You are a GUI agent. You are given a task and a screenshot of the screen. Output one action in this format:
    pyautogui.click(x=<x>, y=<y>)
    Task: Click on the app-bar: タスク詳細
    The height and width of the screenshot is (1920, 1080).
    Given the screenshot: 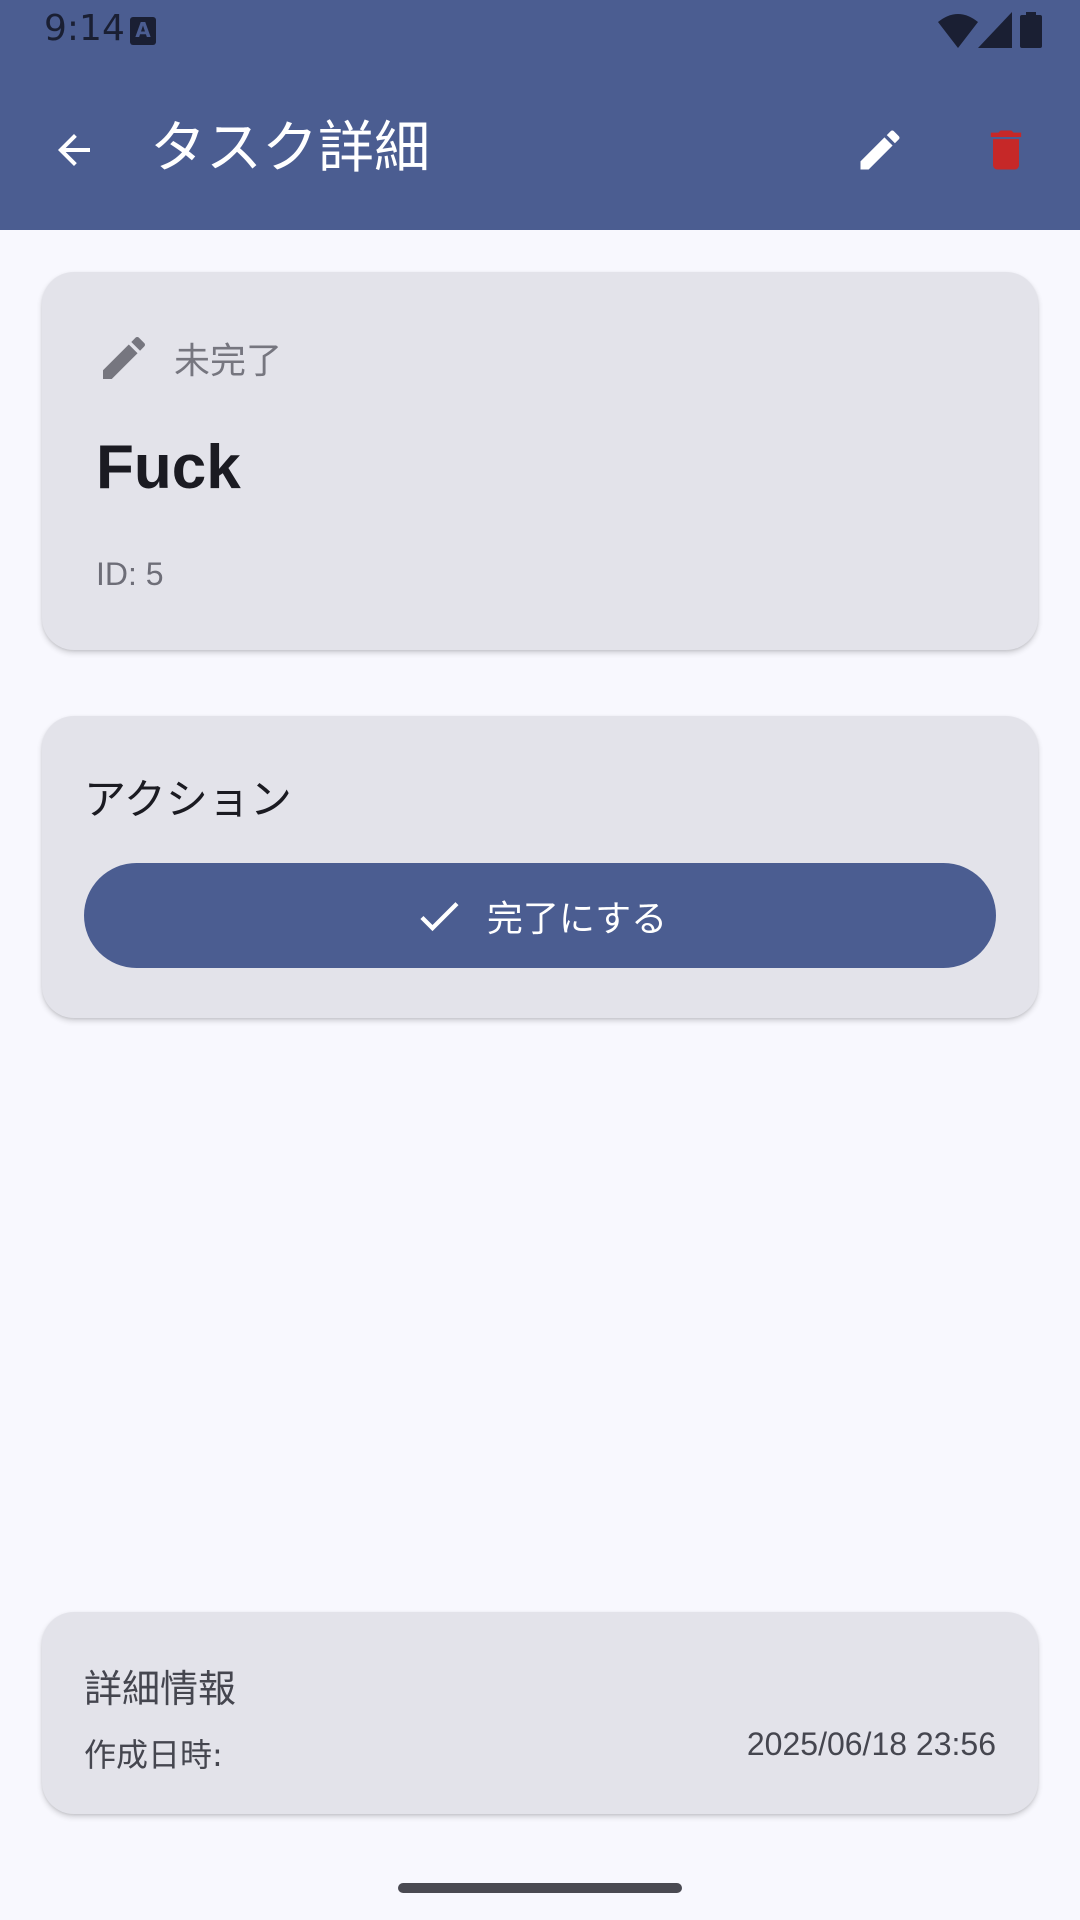 What is the action you would take?
    pyautogui.click(x=540, y=150)
    